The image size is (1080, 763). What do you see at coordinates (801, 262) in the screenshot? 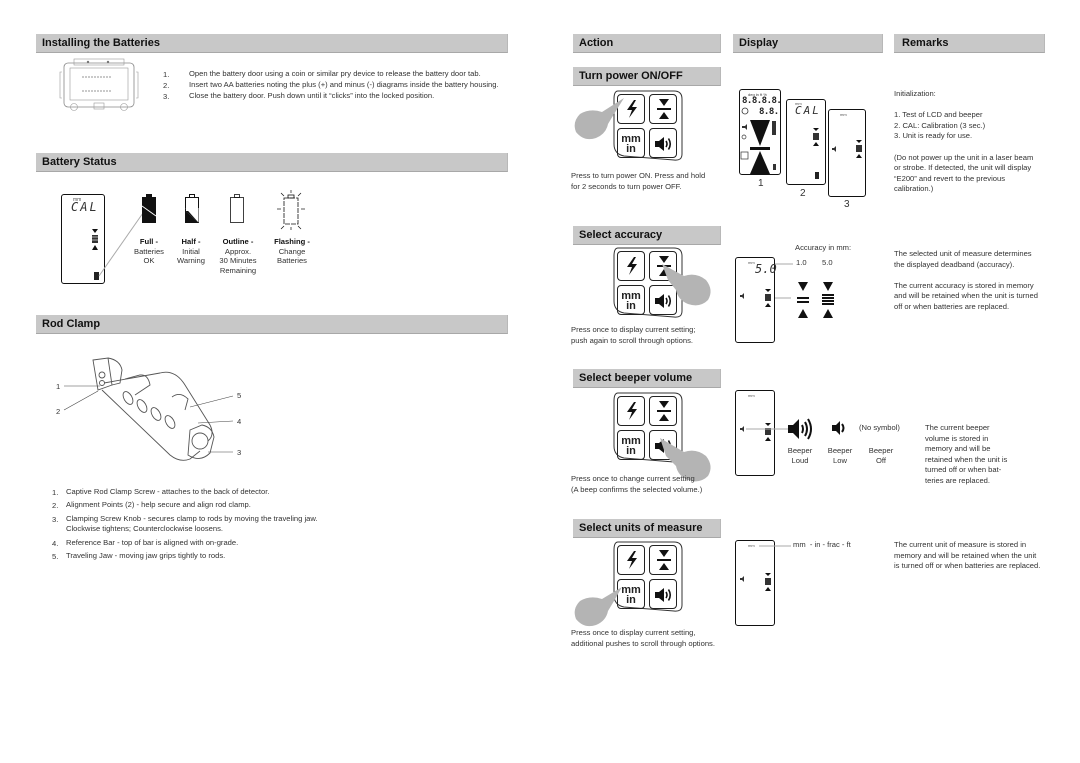
I see `accuracy-option: 1.0` at bounding box center [801, 262].